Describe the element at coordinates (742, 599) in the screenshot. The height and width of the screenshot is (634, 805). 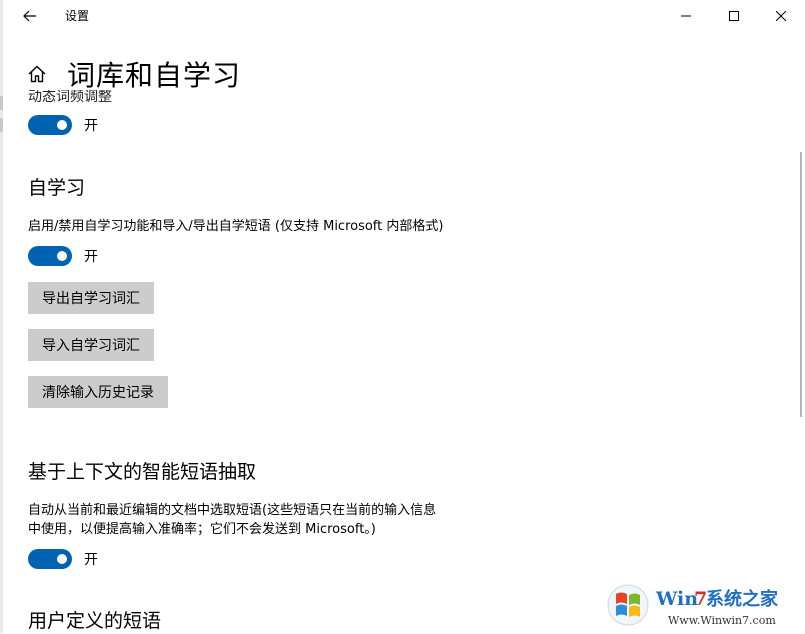
I see `svg-text: 系统之家` at that location.